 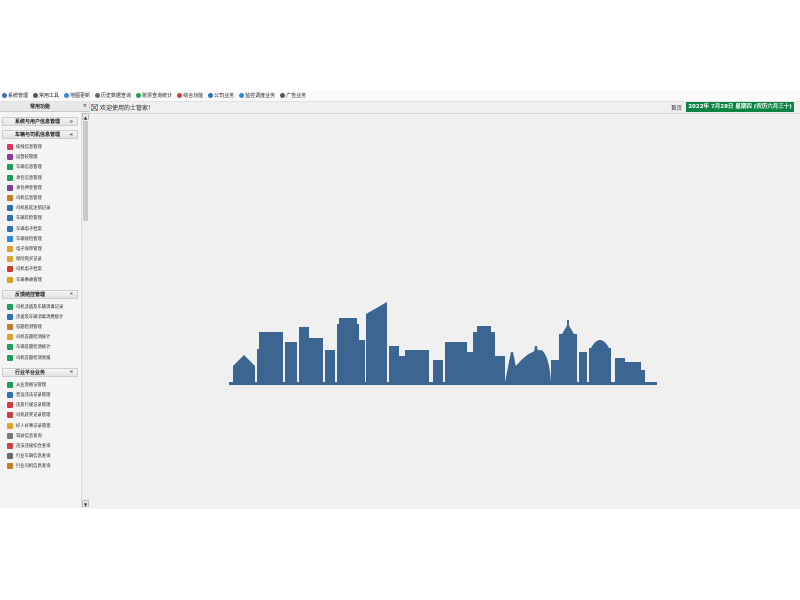 What do you see at coordinates (29, 178) in the screenshot?
I see `sidebar-item-label: 承包信息管理` at bounding box center [29, 178].